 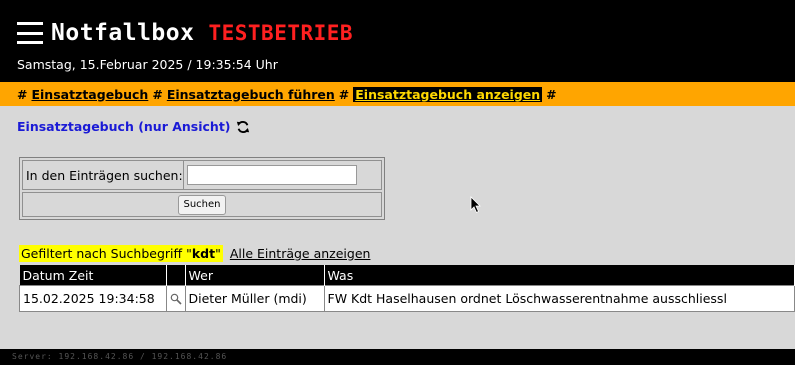 I want to click on filter-term: kdt, so click(x=203, y=253).